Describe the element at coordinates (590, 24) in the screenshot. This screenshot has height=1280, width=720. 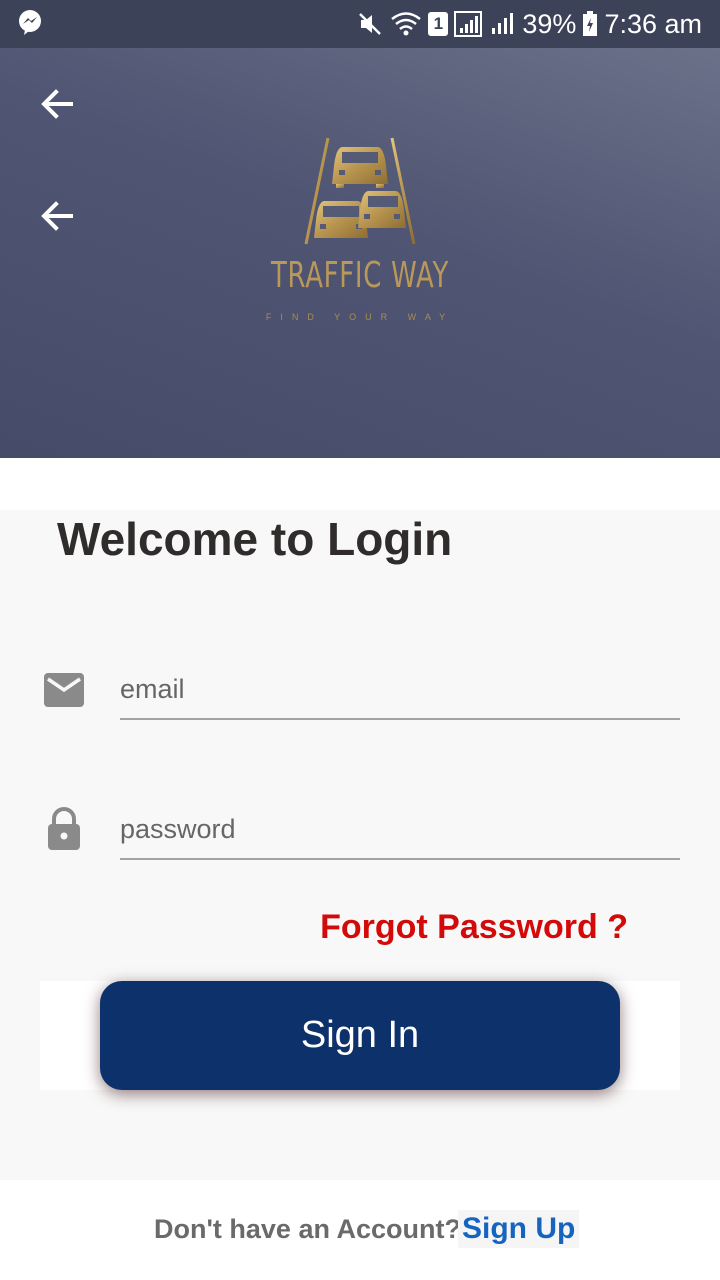
I see `battery-icon` at that location.